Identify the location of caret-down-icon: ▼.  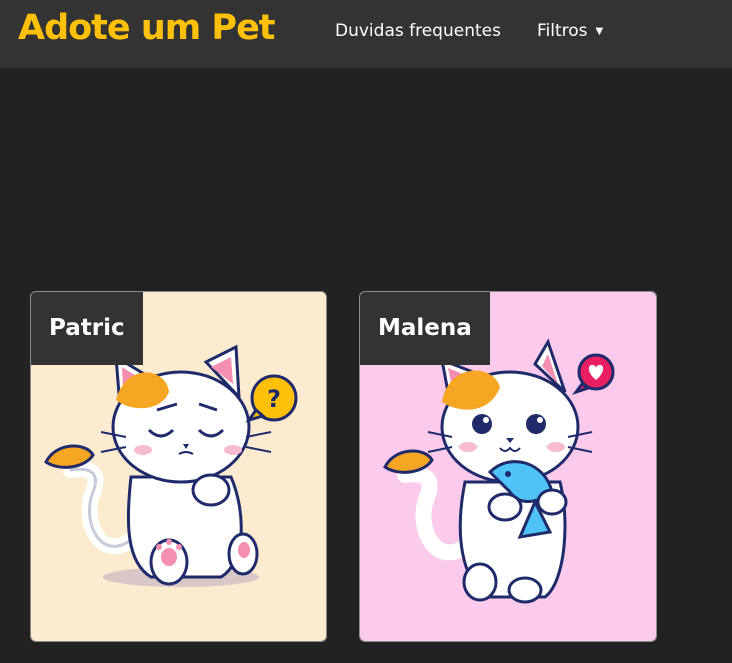
(599, 31).